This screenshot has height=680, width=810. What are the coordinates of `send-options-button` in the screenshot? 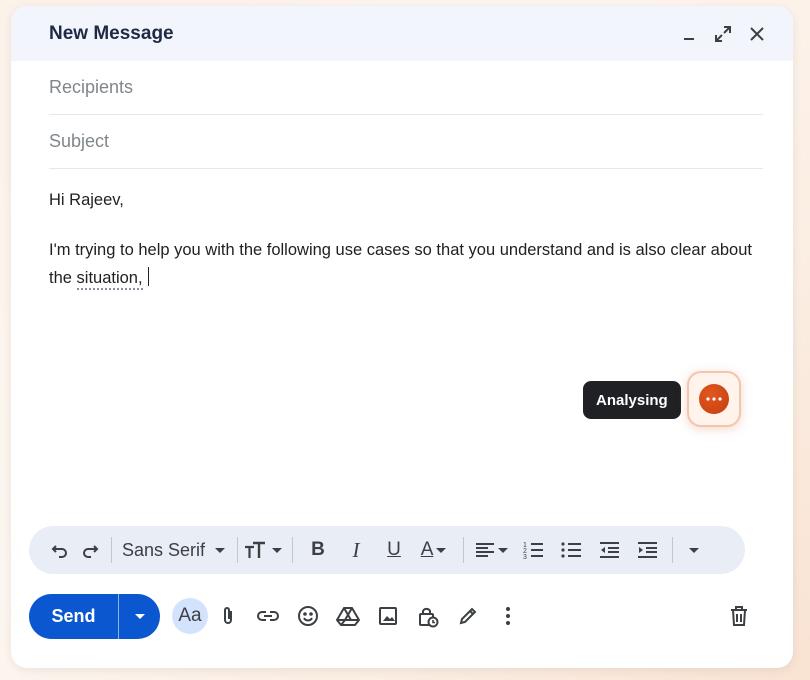 It's located at (139, 616).